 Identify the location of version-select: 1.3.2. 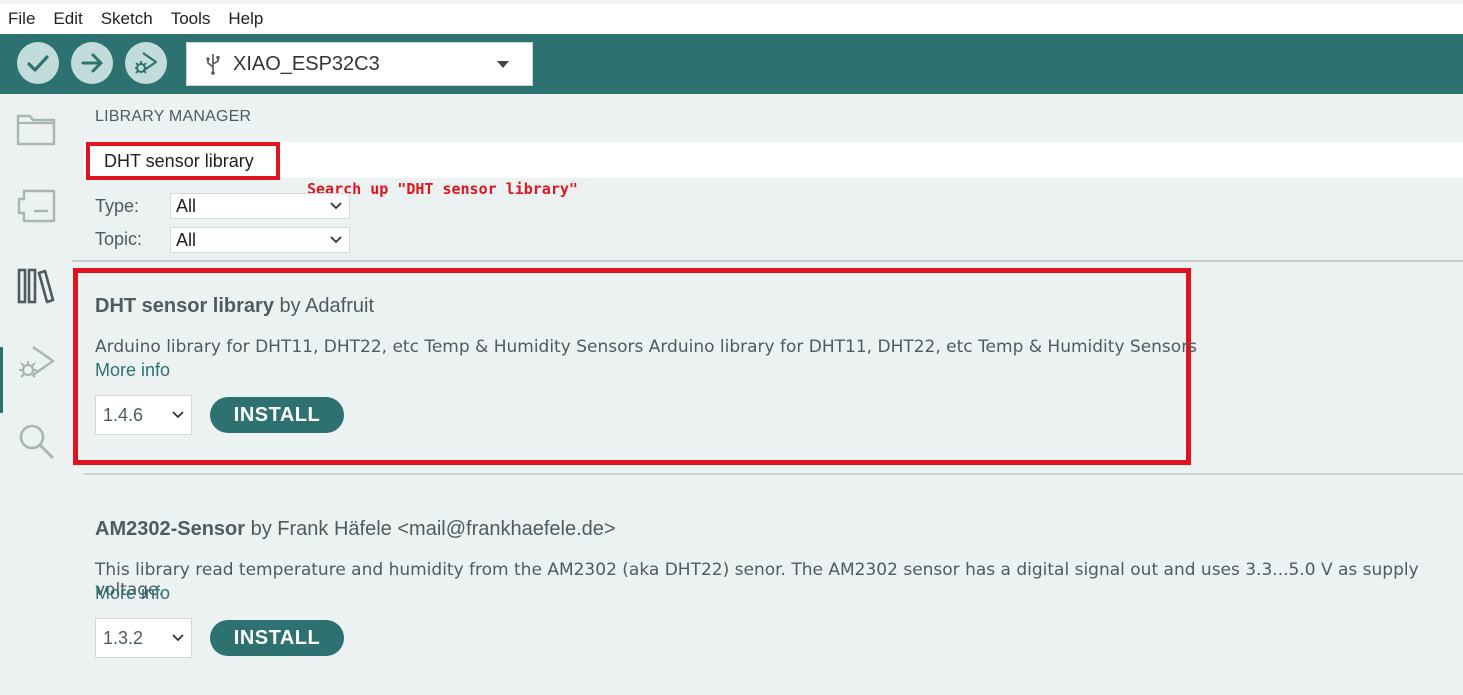
(143, 638).